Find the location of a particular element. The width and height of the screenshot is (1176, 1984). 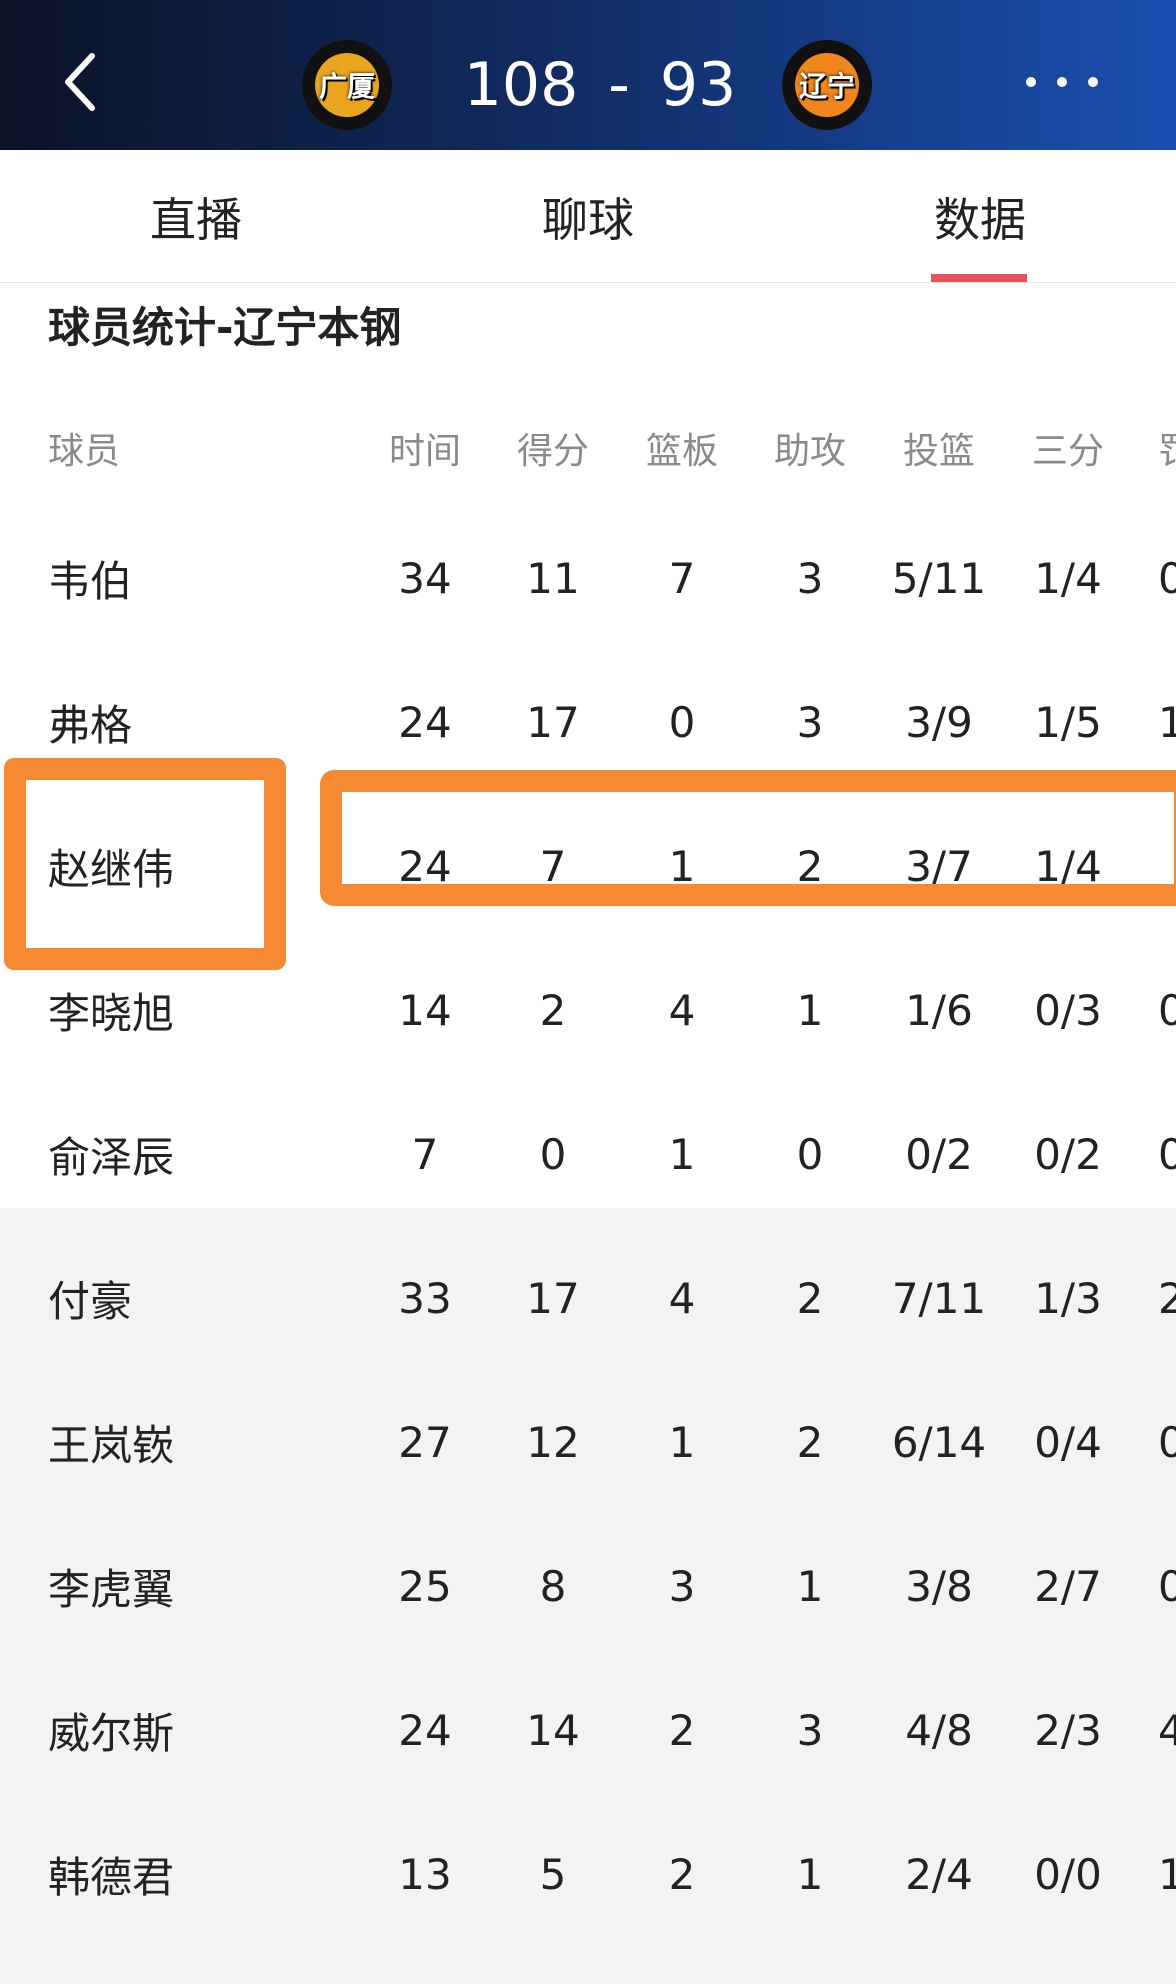

tab-live: 直播 is located at coordinates (196, 217).